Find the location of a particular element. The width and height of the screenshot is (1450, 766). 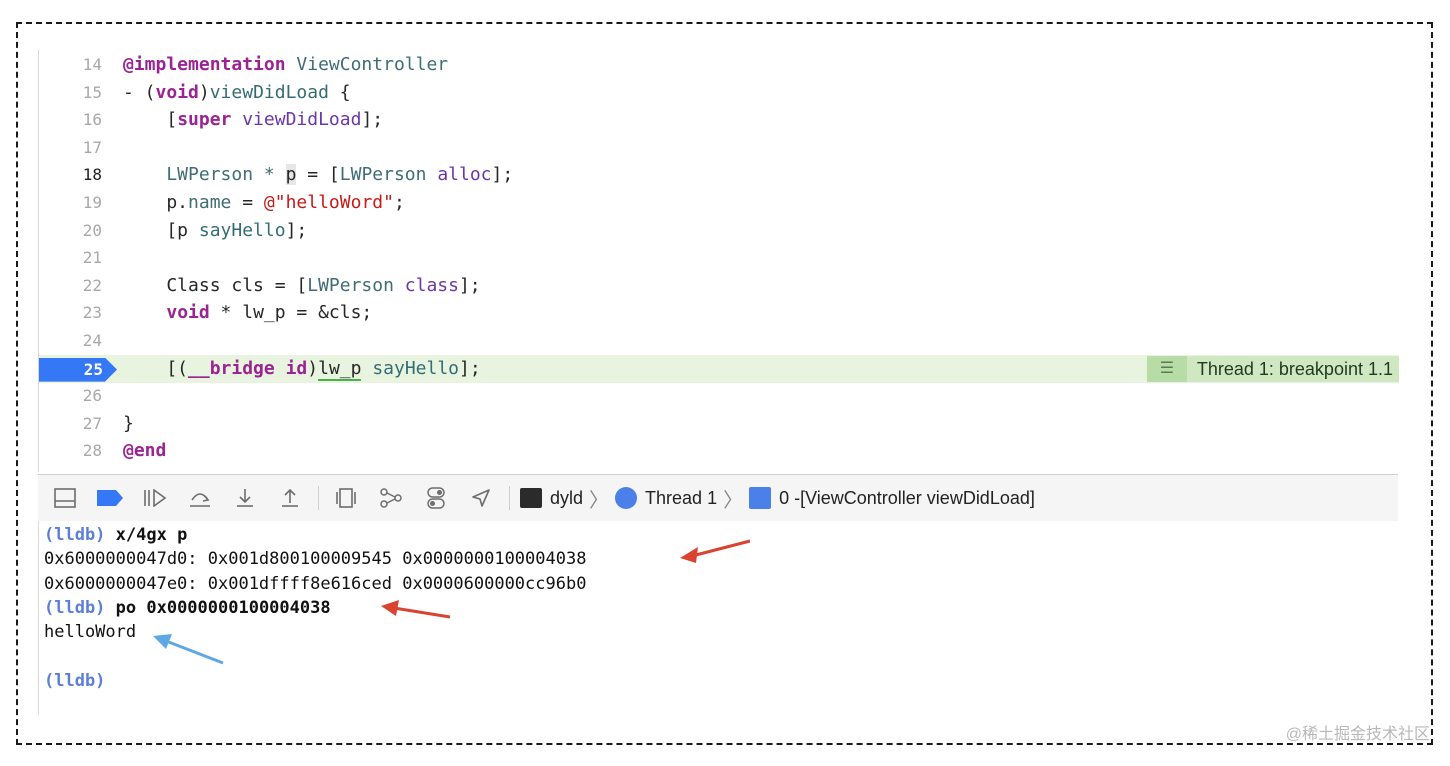

code-line: 28 @end is located at coordinates (719, 451).